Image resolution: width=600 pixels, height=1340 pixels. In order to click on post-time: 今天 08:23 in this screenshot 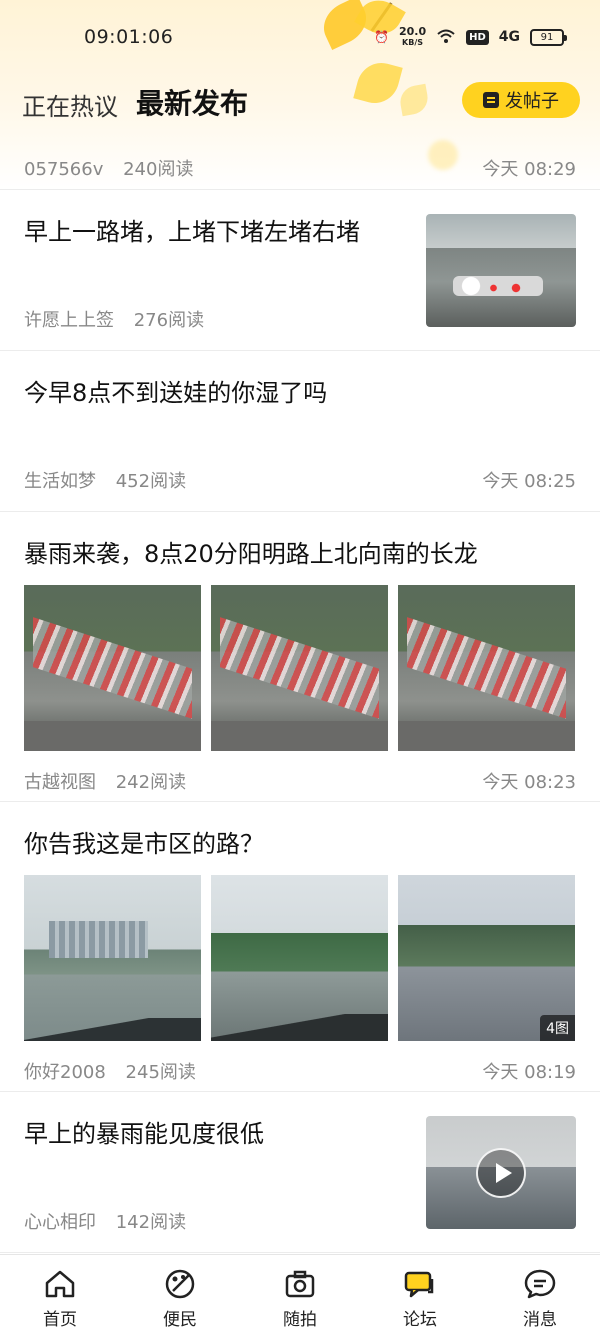, I will do `click(529, 782)`.